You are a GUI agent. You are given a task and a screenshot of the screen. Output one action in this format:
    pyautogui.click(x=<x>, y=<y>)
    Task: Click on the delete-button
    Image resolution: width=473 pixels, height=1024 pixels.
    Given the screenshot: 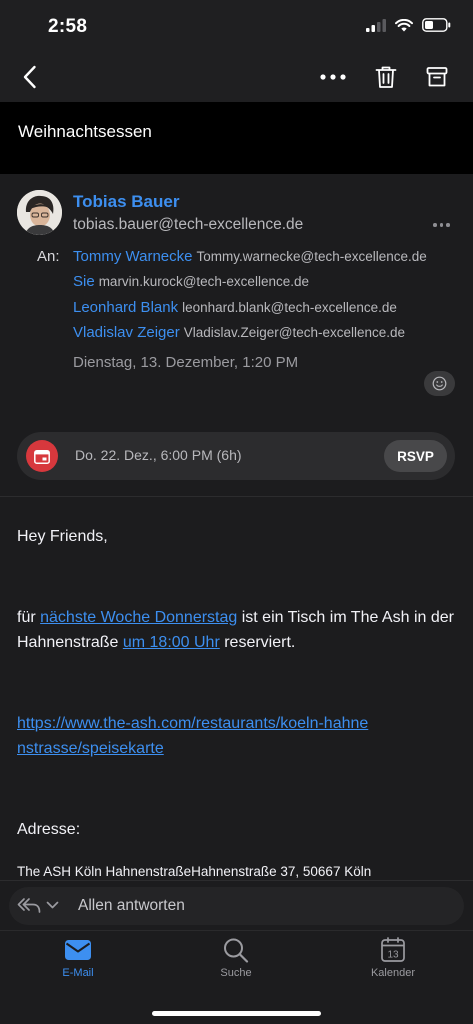 What is the action you would take?
    pyautogui.click(x=386, y=77)
    